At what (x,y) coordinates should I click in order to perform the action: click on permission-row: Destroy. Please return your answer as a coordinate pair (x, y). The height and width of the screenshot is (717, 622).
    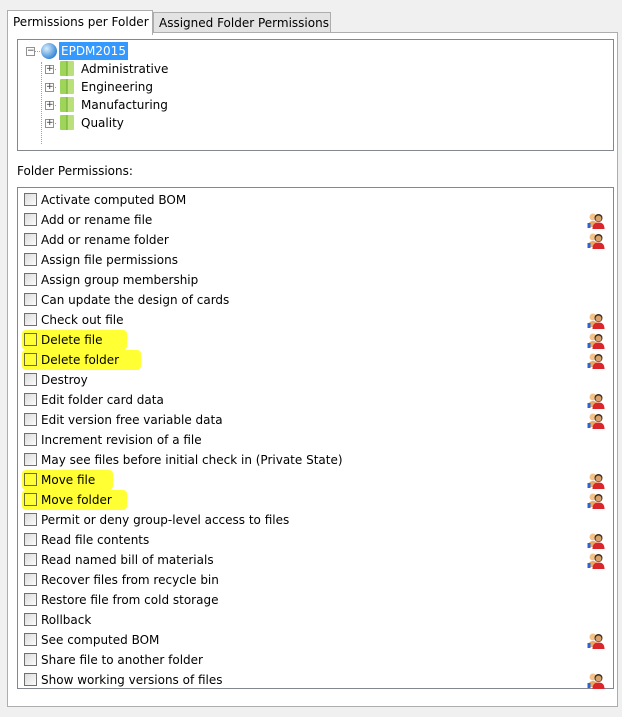
    Looking at the image, I should click on (315, 380).